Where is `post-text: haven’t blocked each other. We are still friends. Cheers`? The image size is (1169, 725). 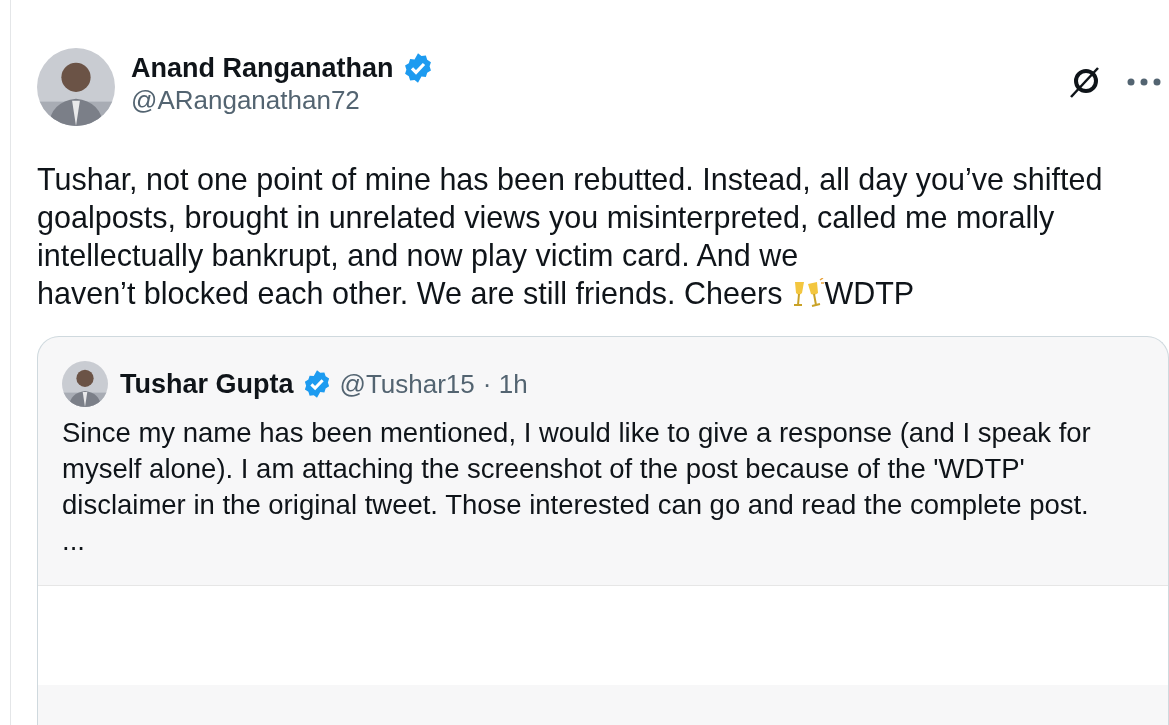
post-text: haven’t blocked each other. We are still friends. Cheers is located at coordinates (410, 293).